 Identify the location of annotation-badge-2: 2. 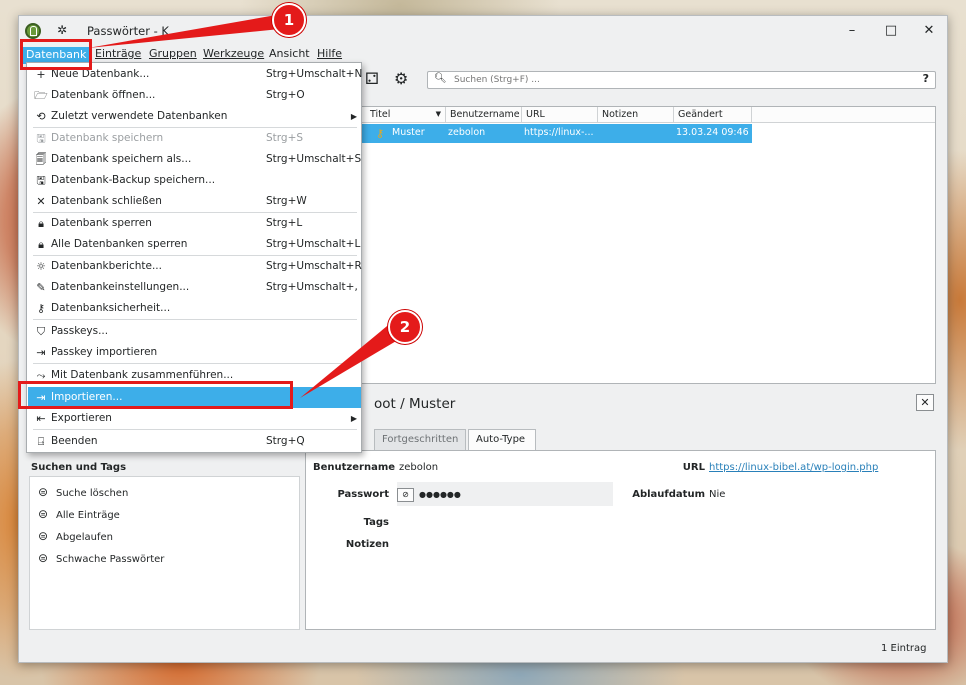
(405, 327).